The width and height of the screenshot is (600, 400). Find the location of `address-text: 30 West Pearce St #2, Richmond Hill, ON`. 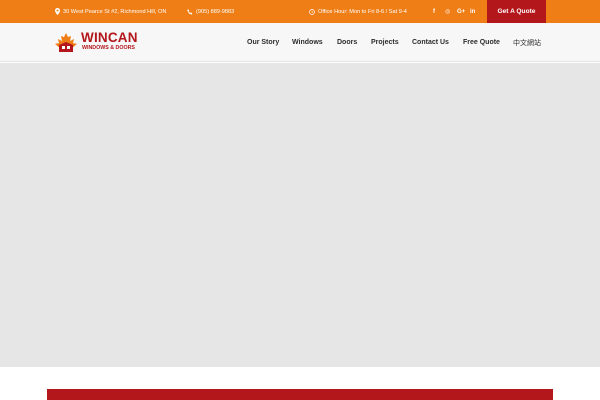

address-text: 30 West Pearce St #2, Richmond Hill, ON is located at coordinates (115, 11).